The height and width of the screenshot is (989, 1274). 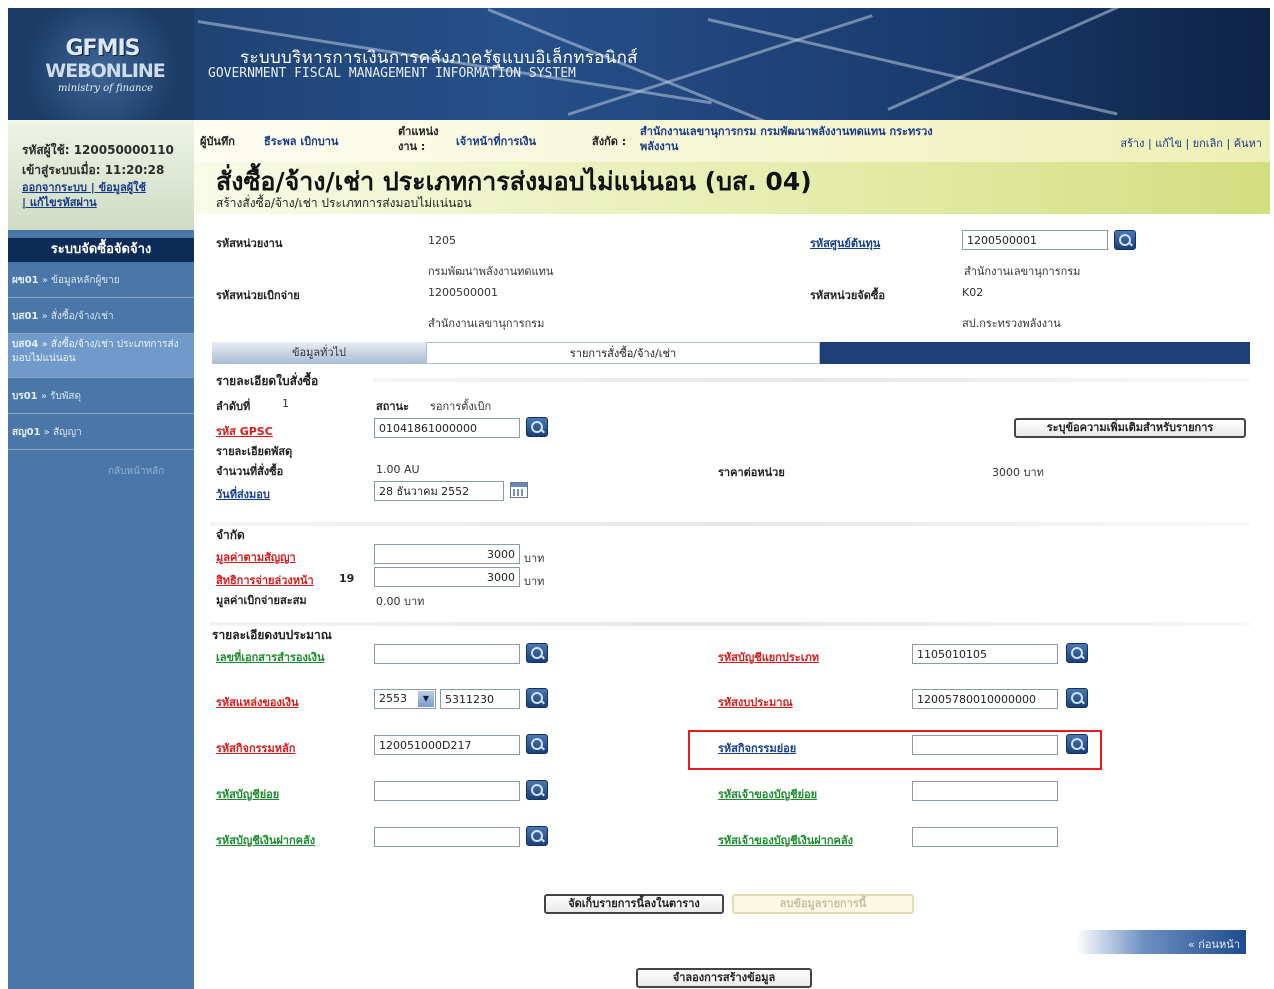 What do you see at coordinates (1208, 143) in the screenshot?
I see `cancel-link: ยกเลิก` at bounding box center [1208, 143].